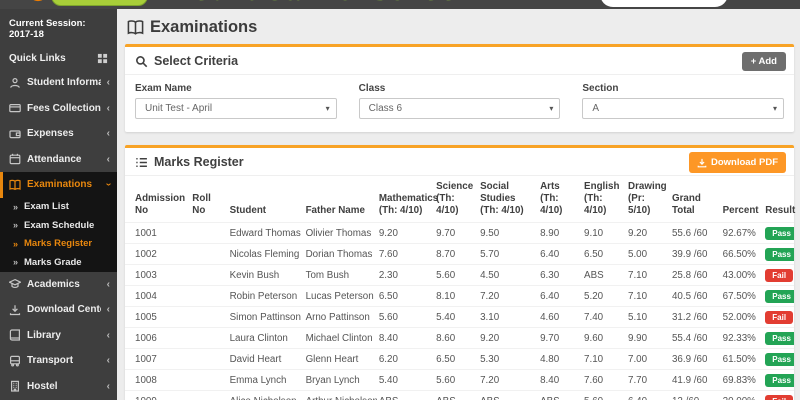 This screenshot has height=400, width=800. I want to click on sidebar-item-transport: Transport ‹, so click(58, 361).